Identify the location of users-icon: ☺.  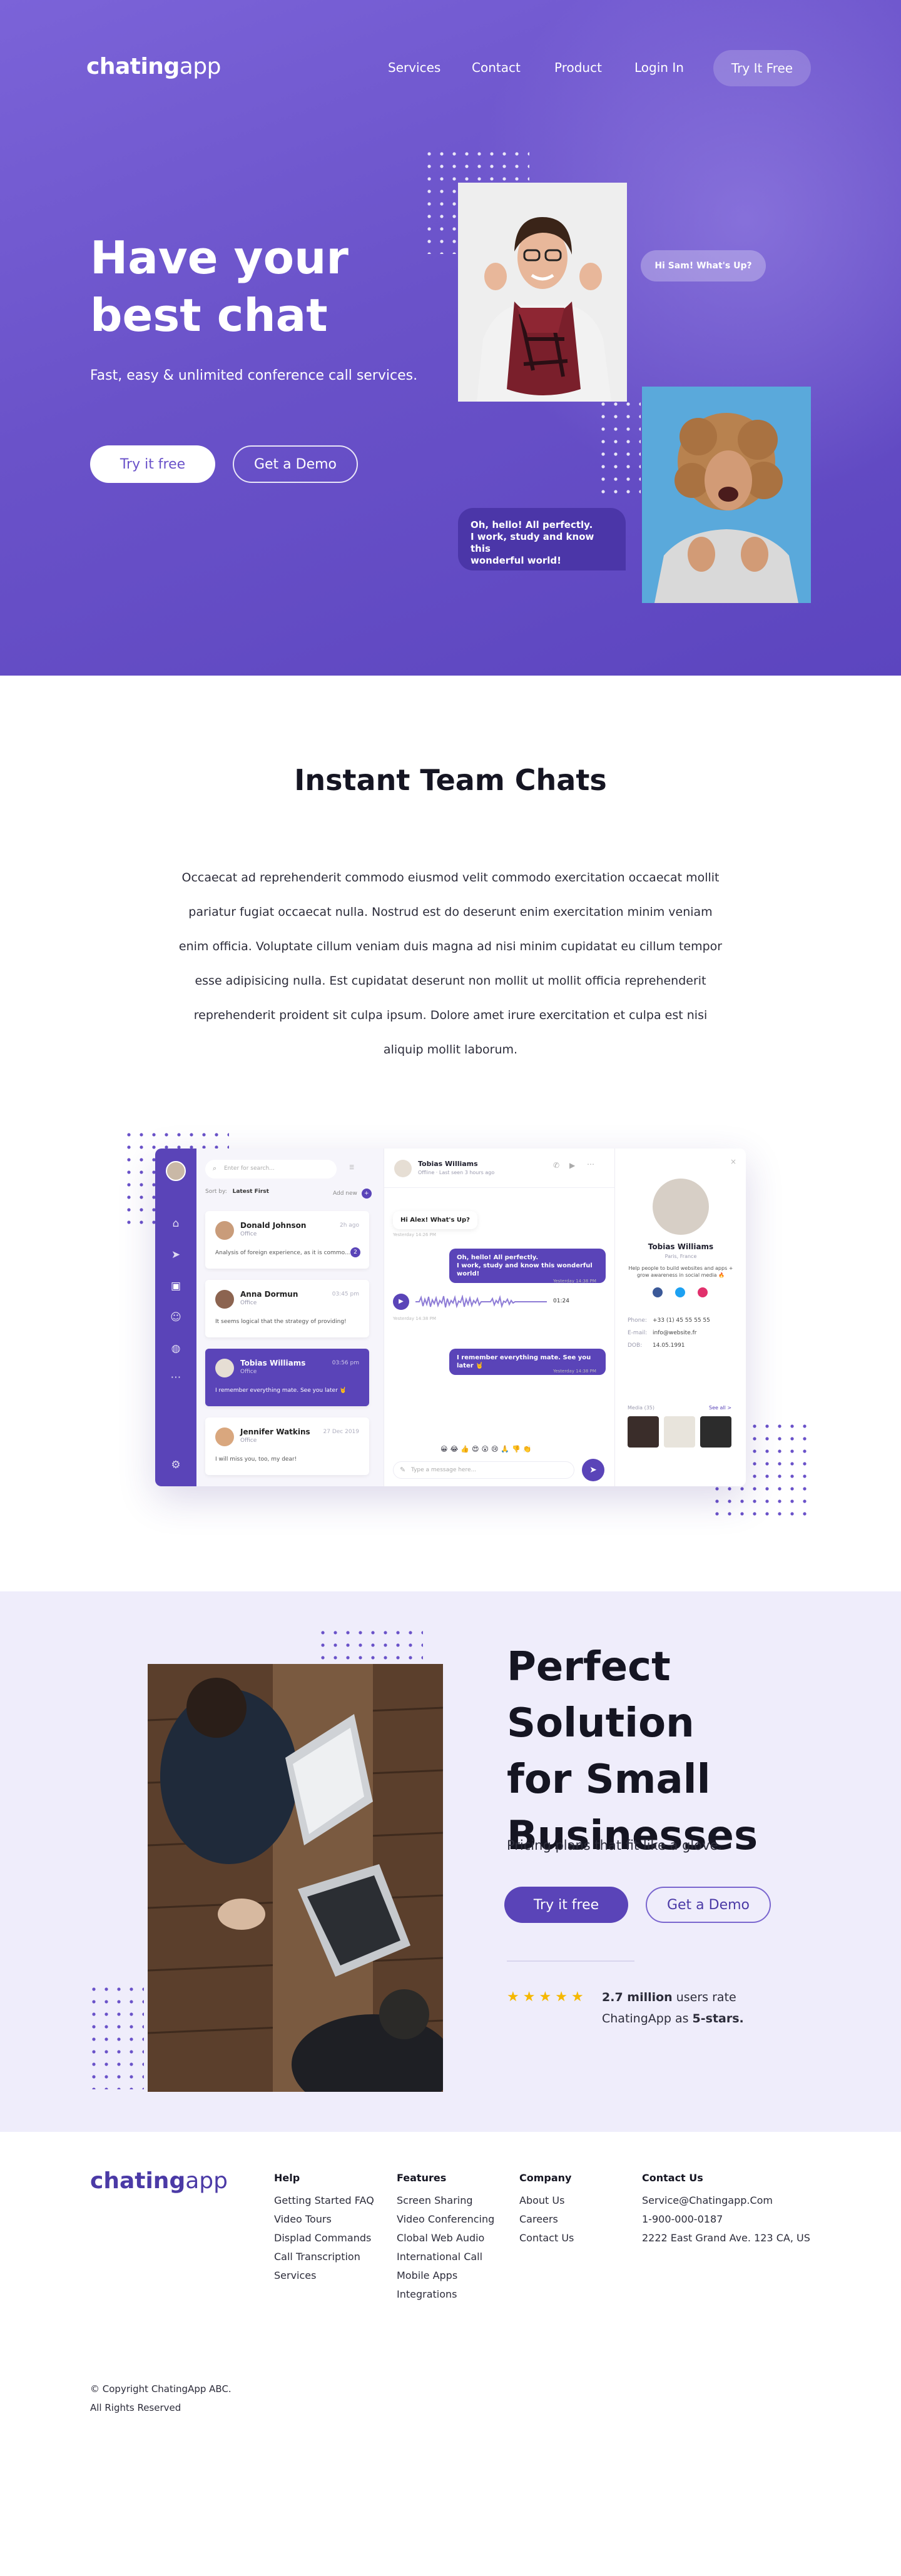
(176, 1318).